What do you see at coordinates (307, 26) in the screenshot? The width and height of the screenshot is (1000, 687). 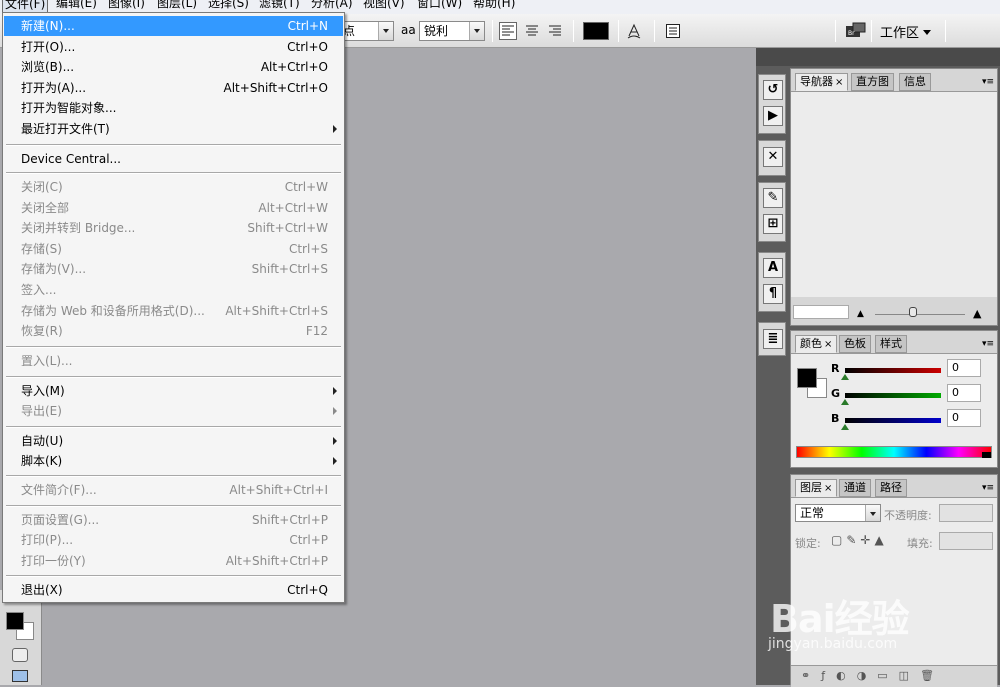 I see `menu-item-shortcut: Ctrl+N` at bounding box center [307, 26].